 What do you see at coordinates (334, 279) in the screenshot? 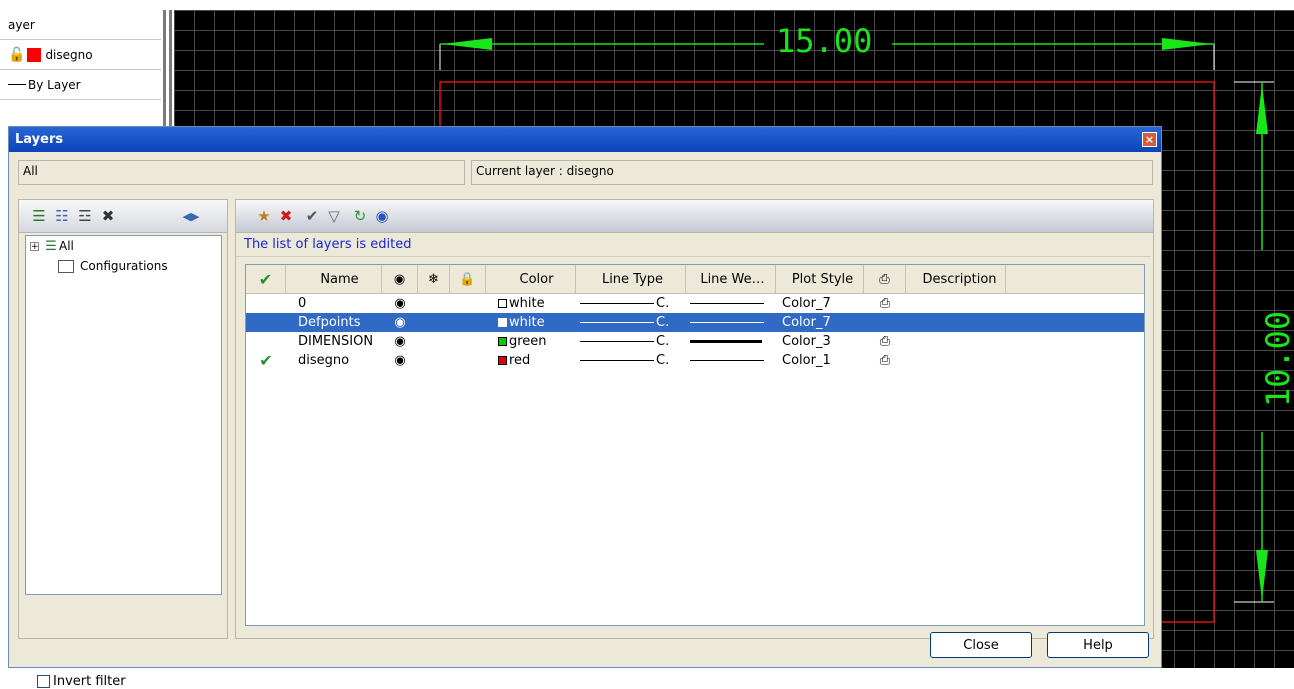
I see `name-column-header: Name` at bounding box center [334, 279].